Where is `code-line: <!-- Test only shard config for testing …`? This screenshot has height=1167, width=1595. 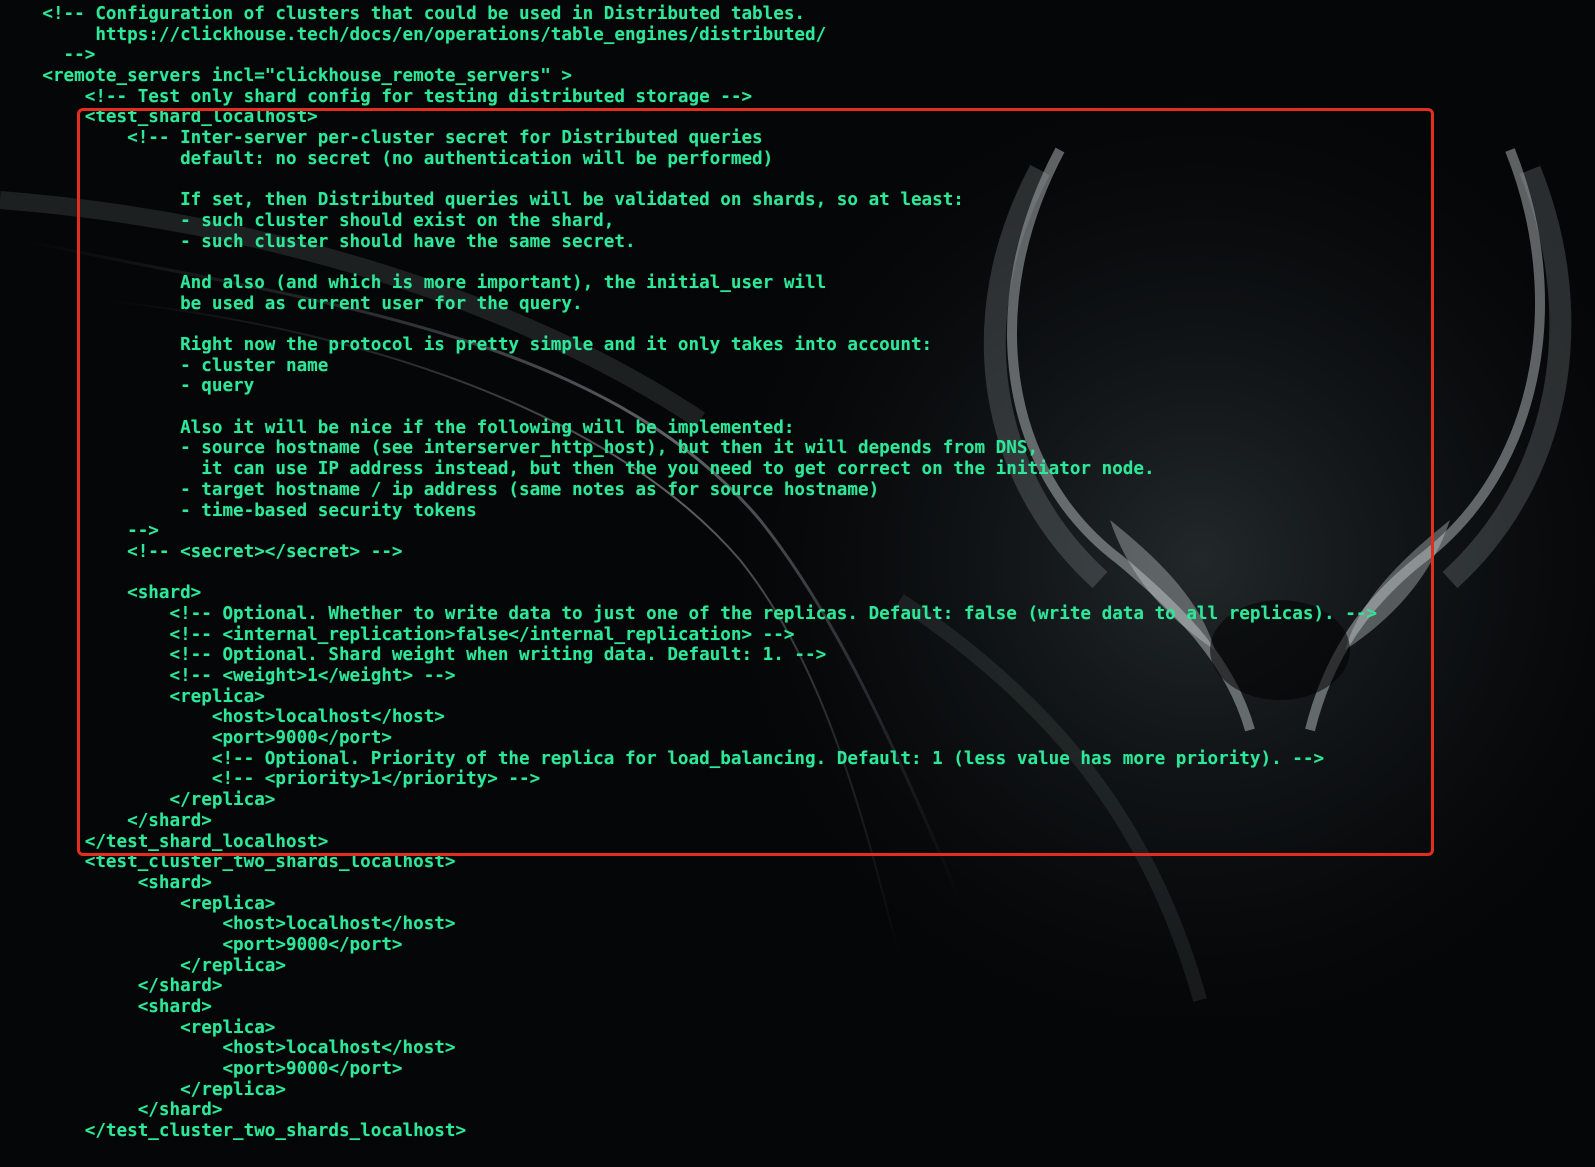 code-line: <!-- Test only shard config for testing … is located at coordinates (376, 96).